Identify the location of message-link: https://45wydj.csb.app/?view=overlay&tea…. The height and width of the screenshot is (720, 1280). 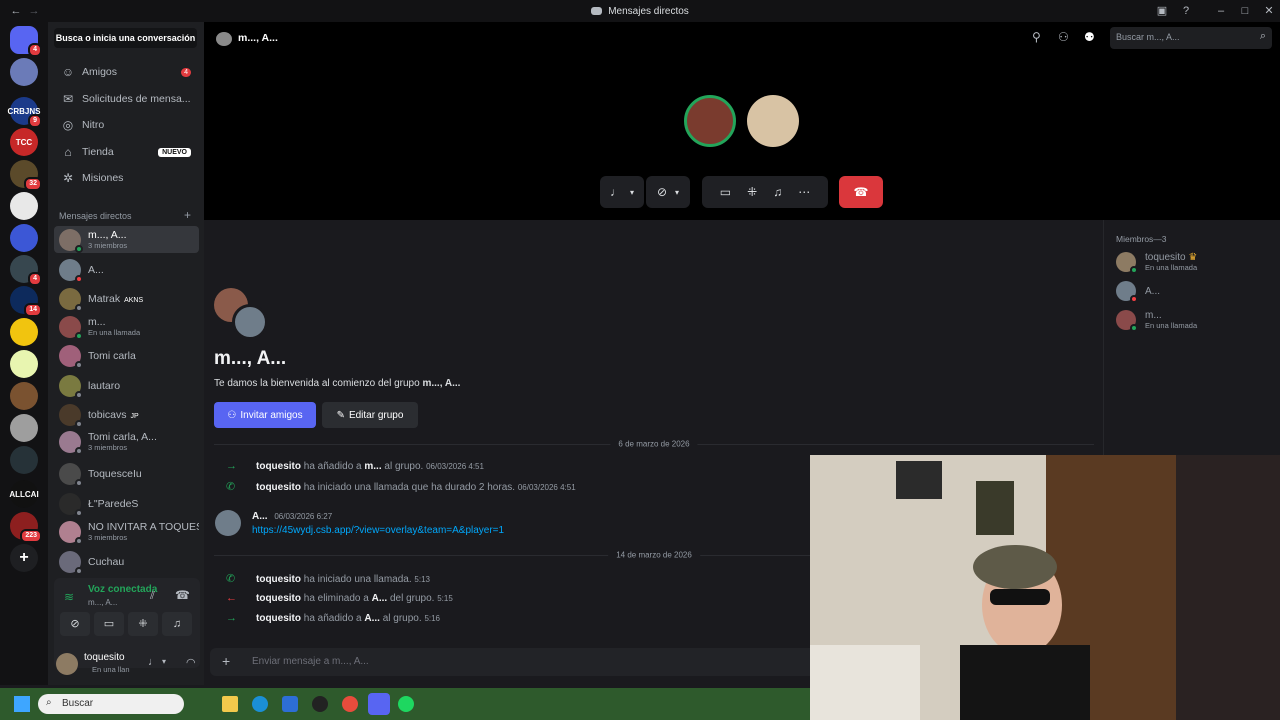
(378, 530).